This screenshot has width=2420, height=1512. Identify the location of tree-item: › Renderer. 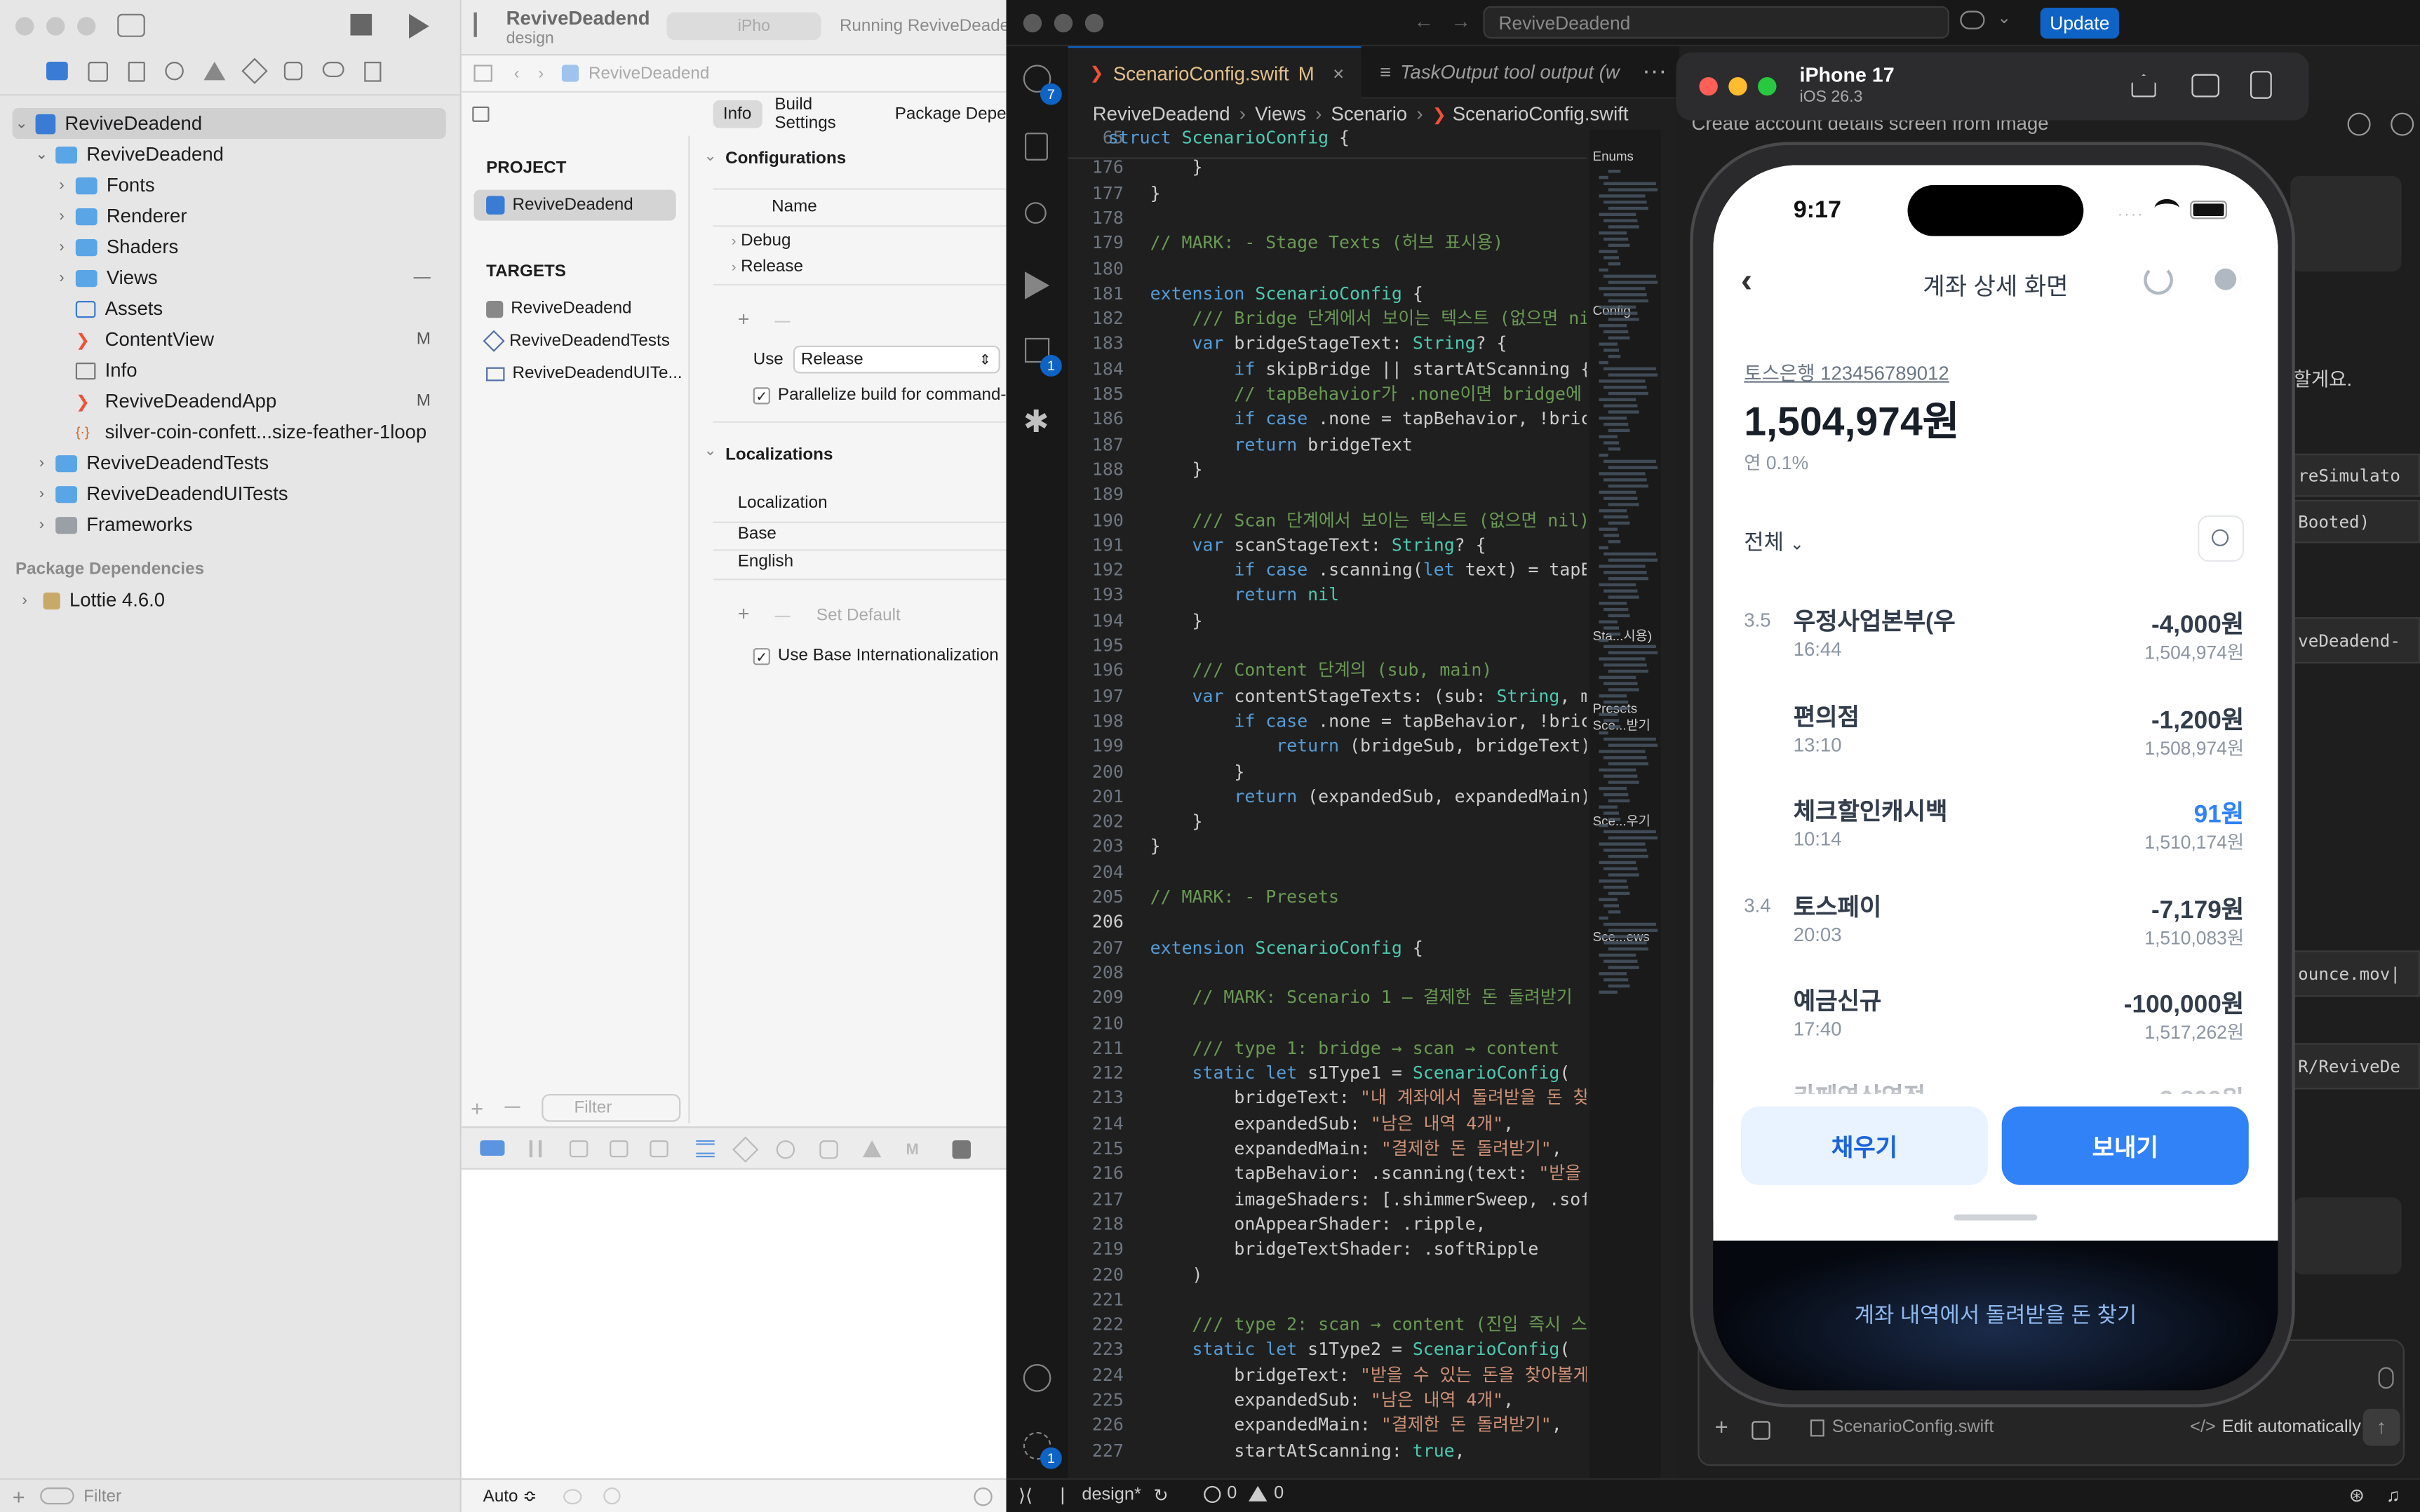
(231, 216).